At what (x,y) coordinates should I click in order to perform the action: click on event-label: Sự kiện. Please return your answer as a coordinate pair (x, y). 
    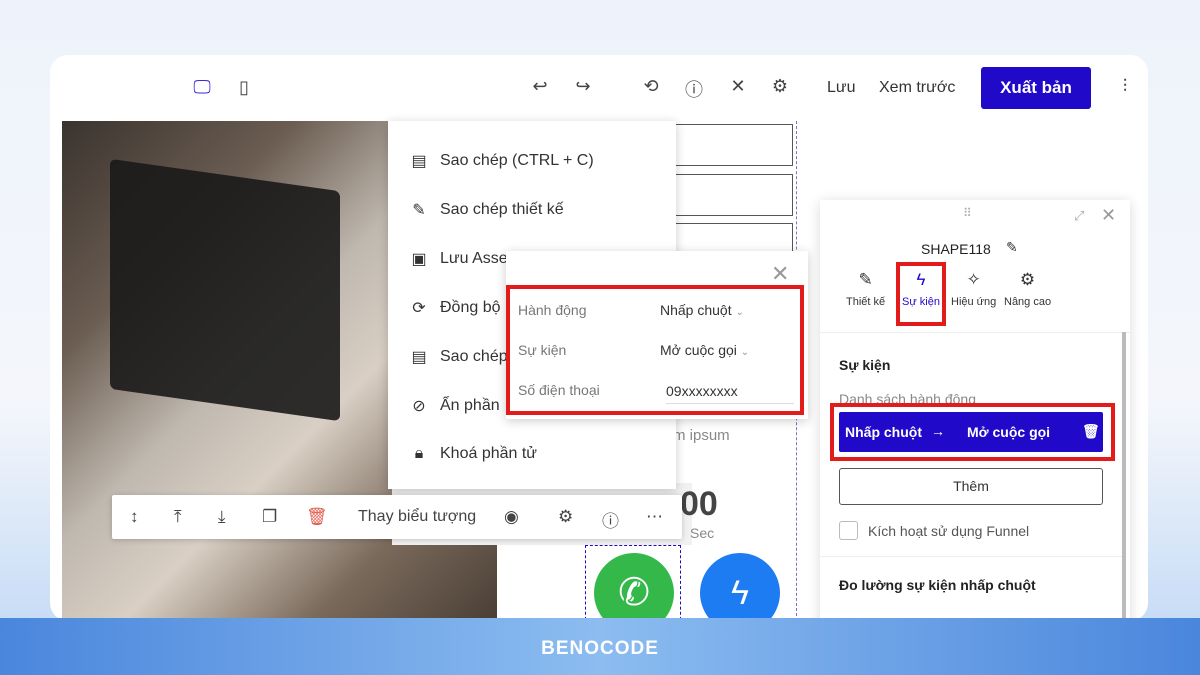
    Looking at the image, I should click on (542, 350).